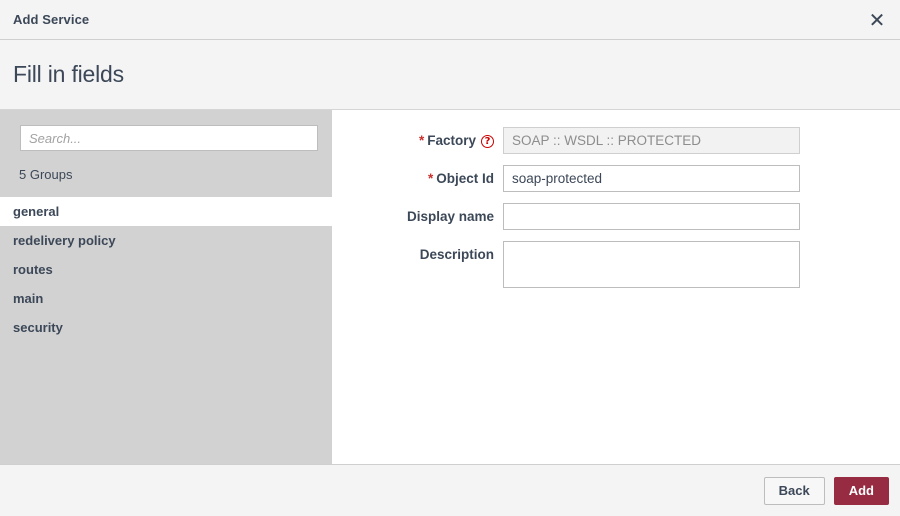  Describe the element at coordinates (465, 178) in the screenshot. I see `field-label-text: Object Id` at that location.